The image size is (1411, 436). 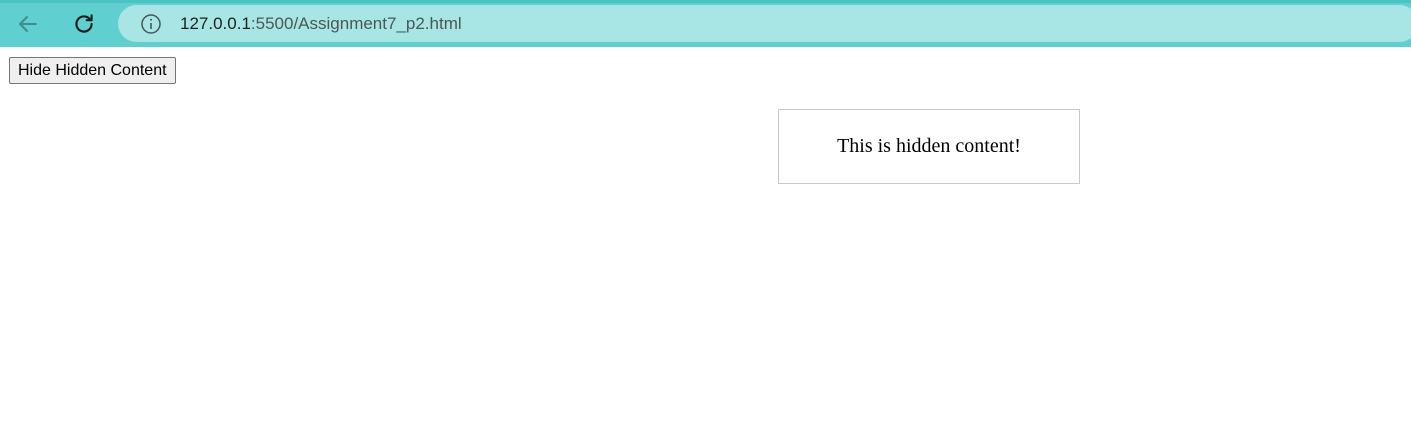 I want to click on hidden-content-box: This is hidden content!, so click(x=929, y=146).